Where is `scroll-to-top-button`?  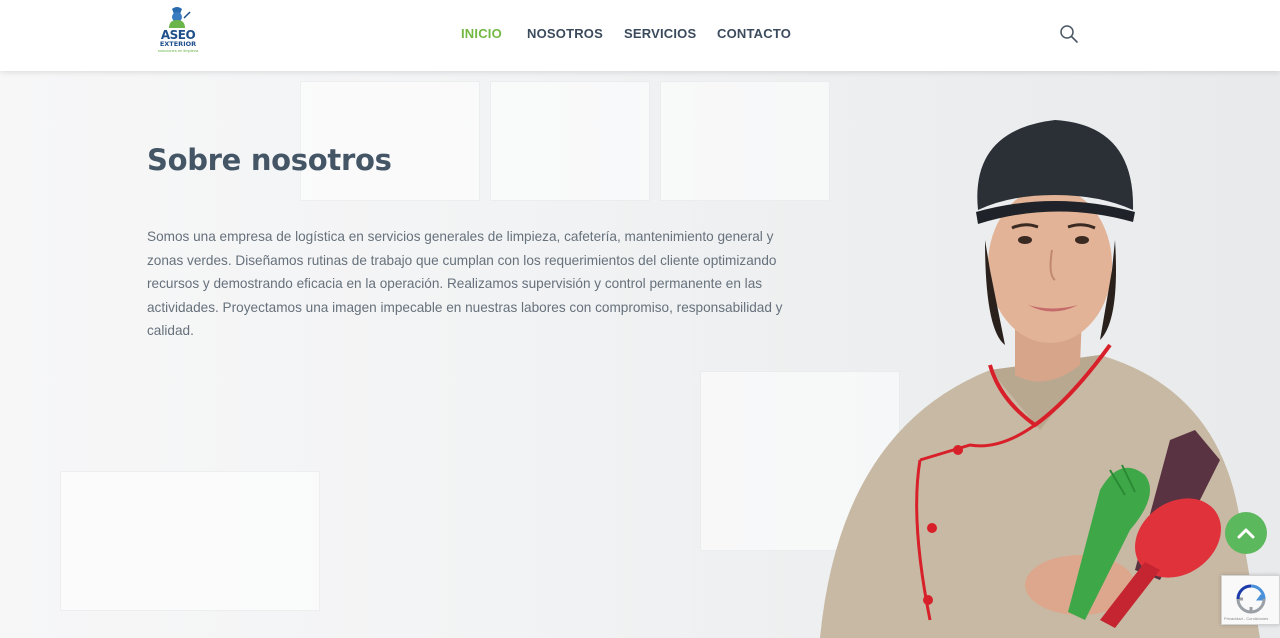
scroll-to-top-button is located at coordinates (1246, 533).